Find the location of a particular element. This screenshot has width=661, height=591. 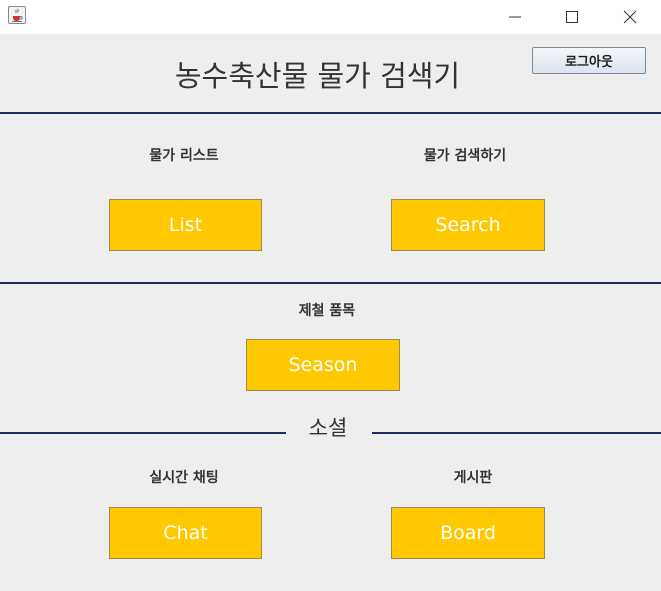

page-title: 농수축산물 물가 검색기 is located at coordinates (317, 76).